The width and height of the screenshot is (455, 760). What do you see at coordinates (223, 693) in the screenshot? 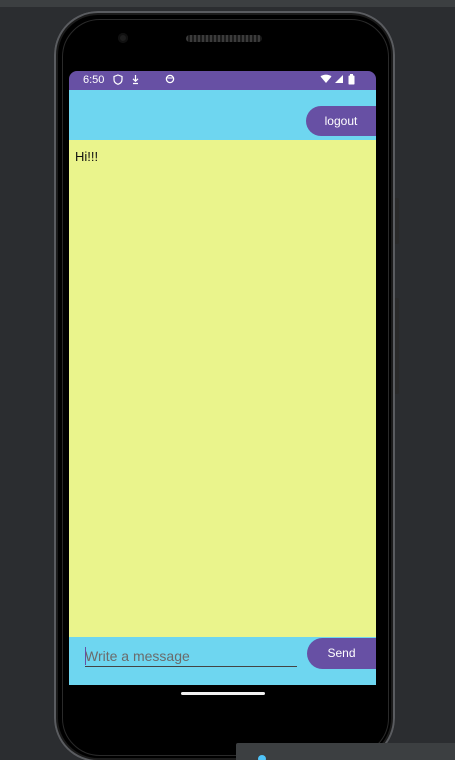
I see `home-gesture-handle` at bounding box center [223, 693].